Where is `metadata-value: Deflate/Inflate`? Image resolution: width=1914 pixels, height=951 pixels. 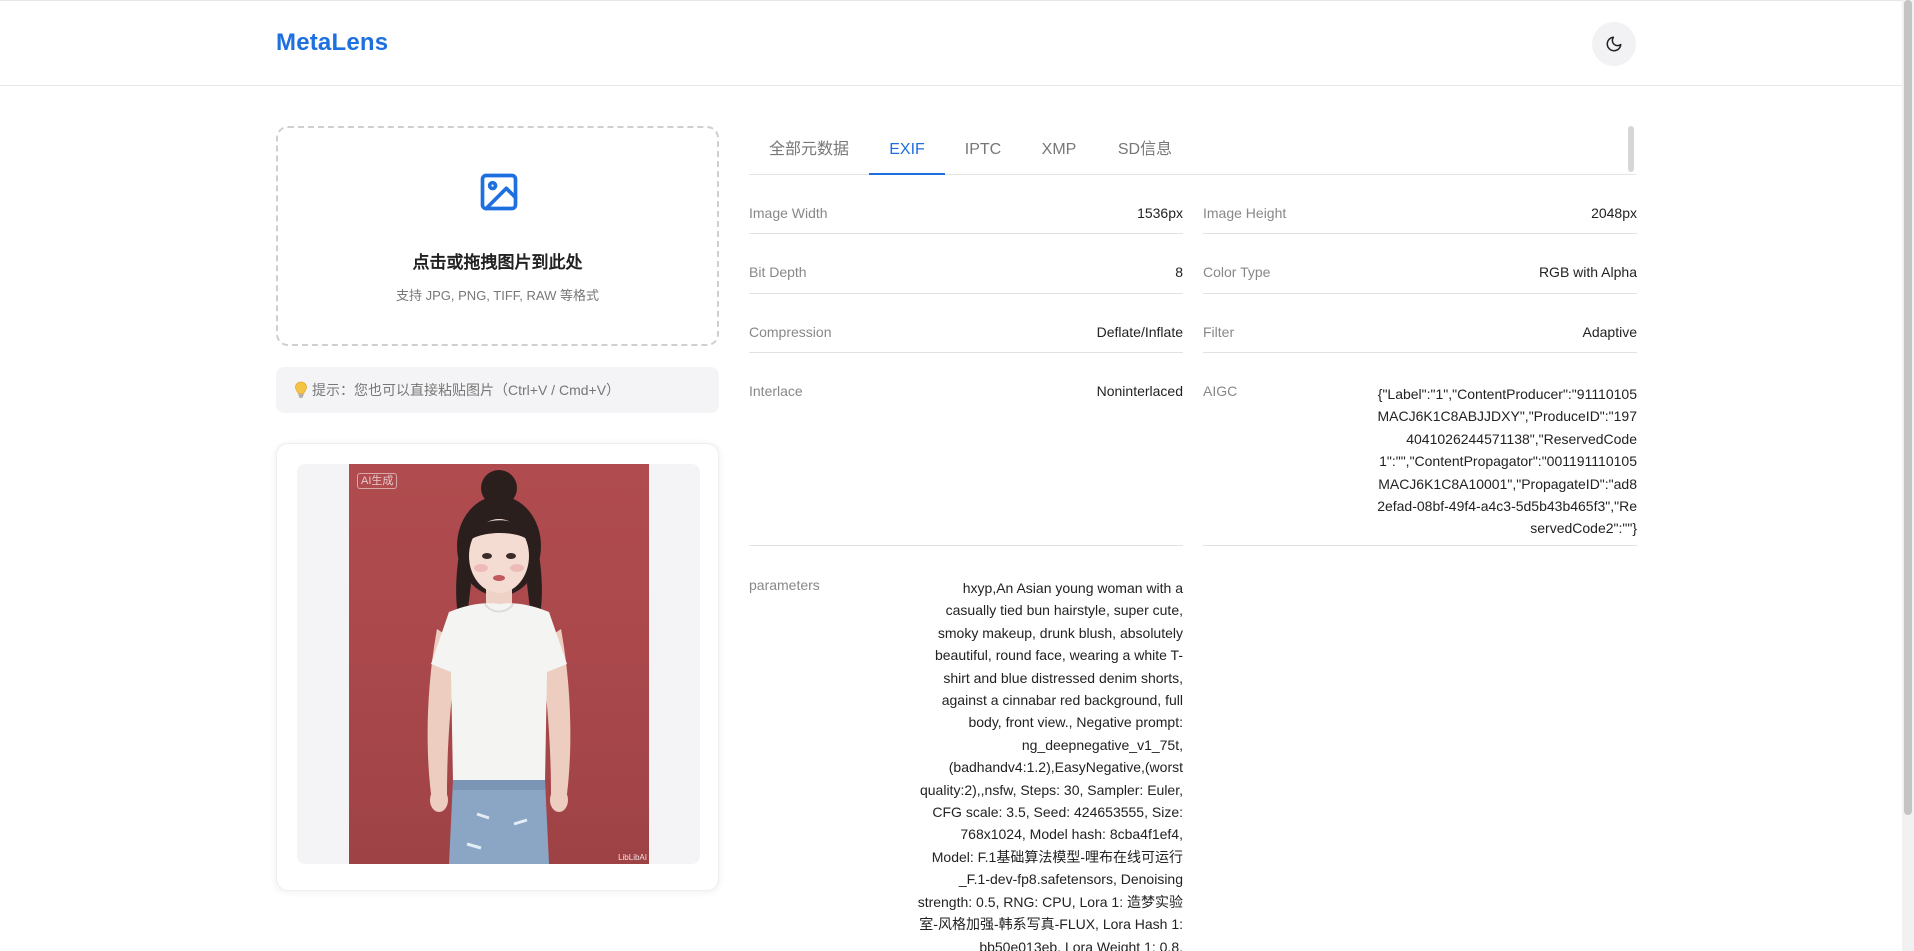
metadata-value: Deflate/Inflate is located at coordinates (1139, 332).